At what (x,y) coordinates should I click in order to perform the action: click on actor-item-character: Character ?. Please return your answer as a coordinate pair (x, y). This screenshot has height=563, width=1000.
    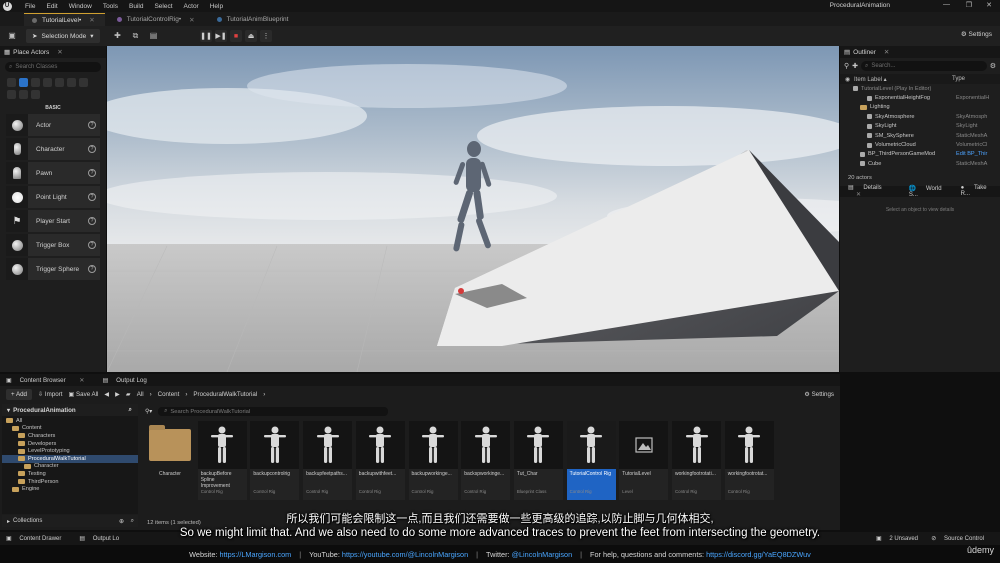
    Looking at the image, I should click on (53, 149).